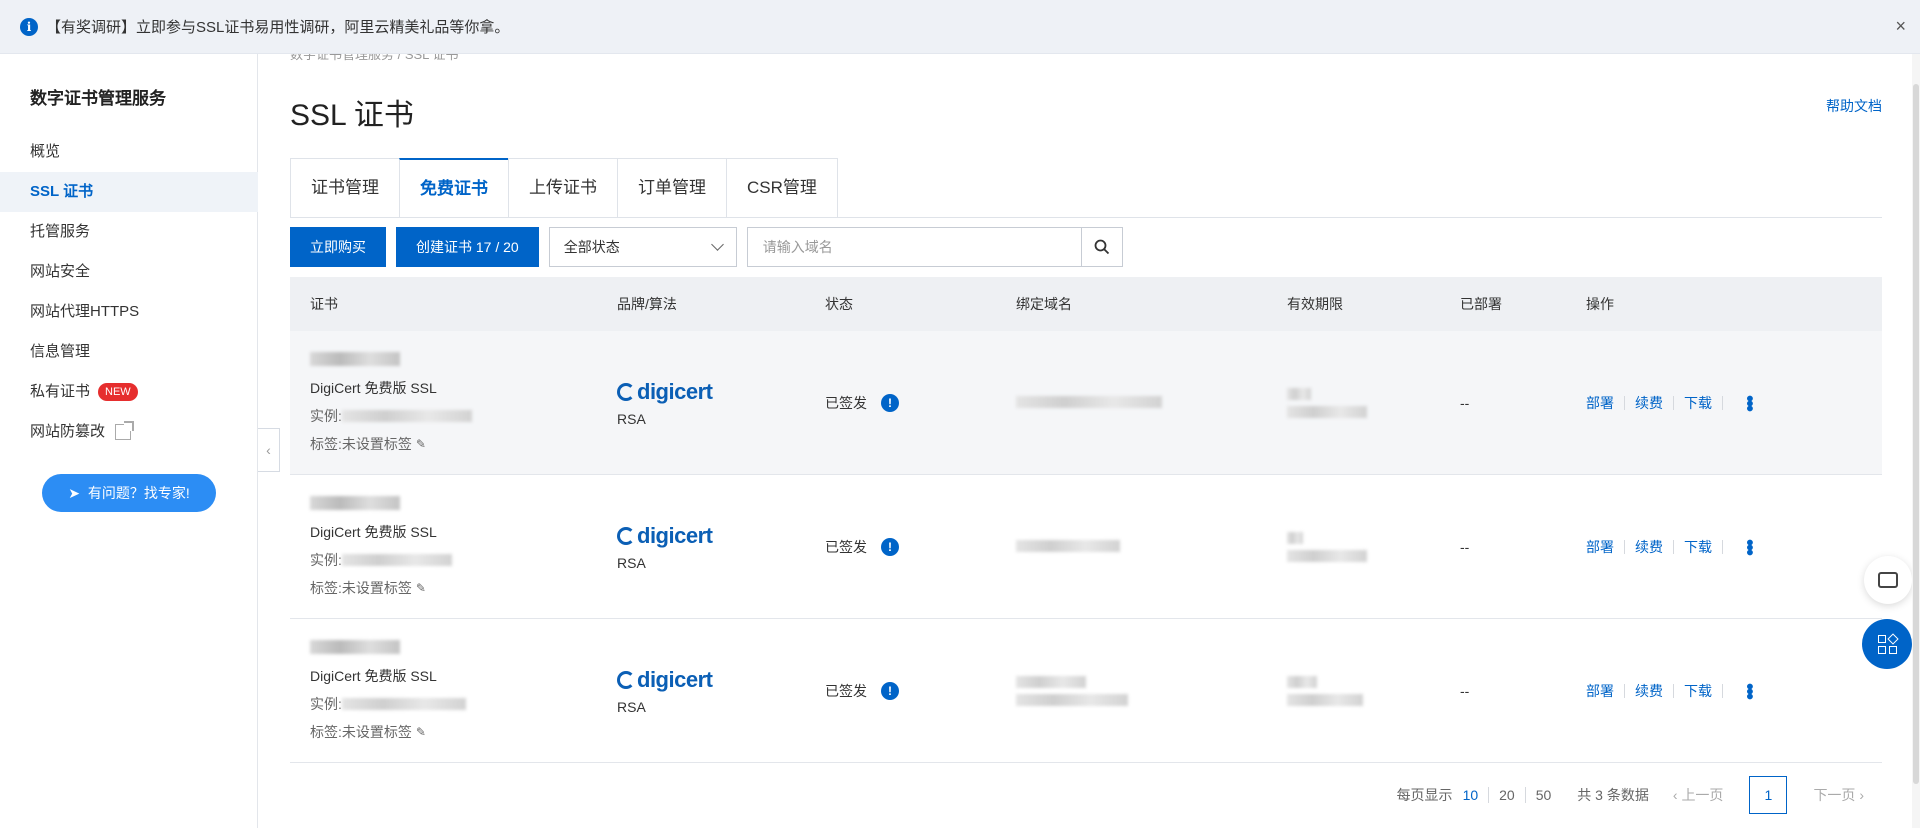 The image size is (1920, 828). What do you see at coordinates (277, 26) in the screenshot?
I see `announcement-text: 【有奖调研】立即参与SSL证书易用性调研，阿里云精美礼品等你拿。` at bounding box center [277, 26].